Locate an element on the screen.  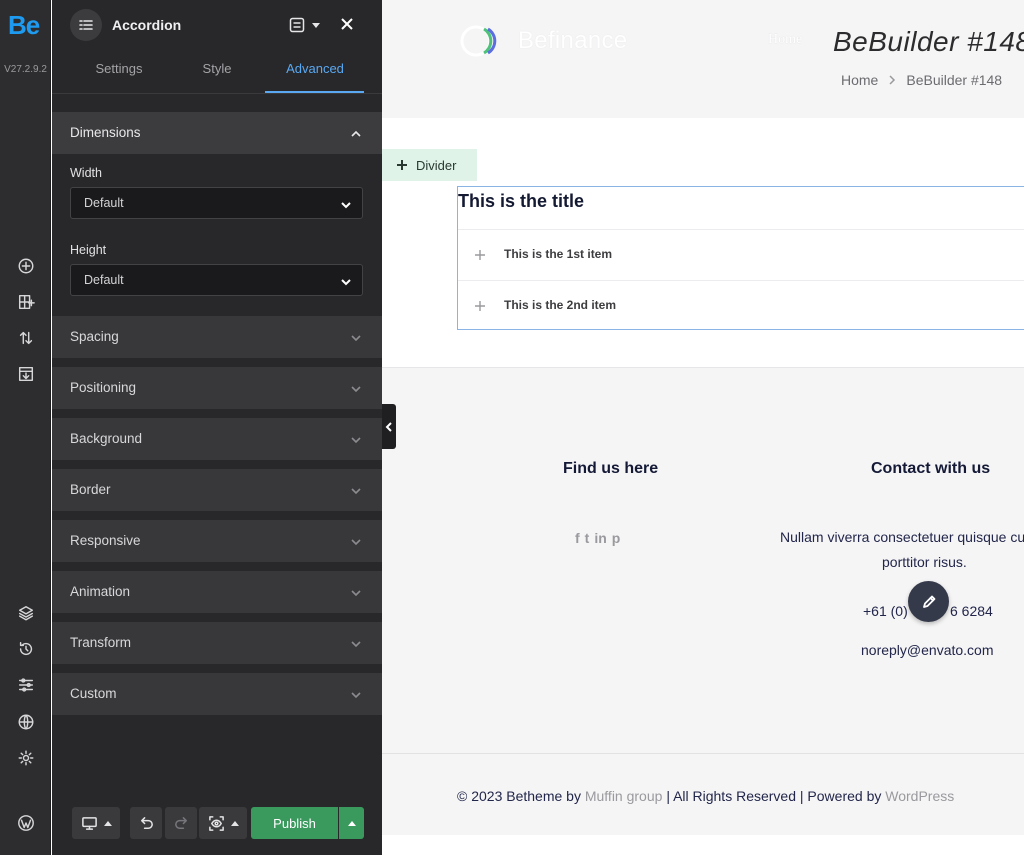
publish-button: Publish is located at coordinates (294, 823).